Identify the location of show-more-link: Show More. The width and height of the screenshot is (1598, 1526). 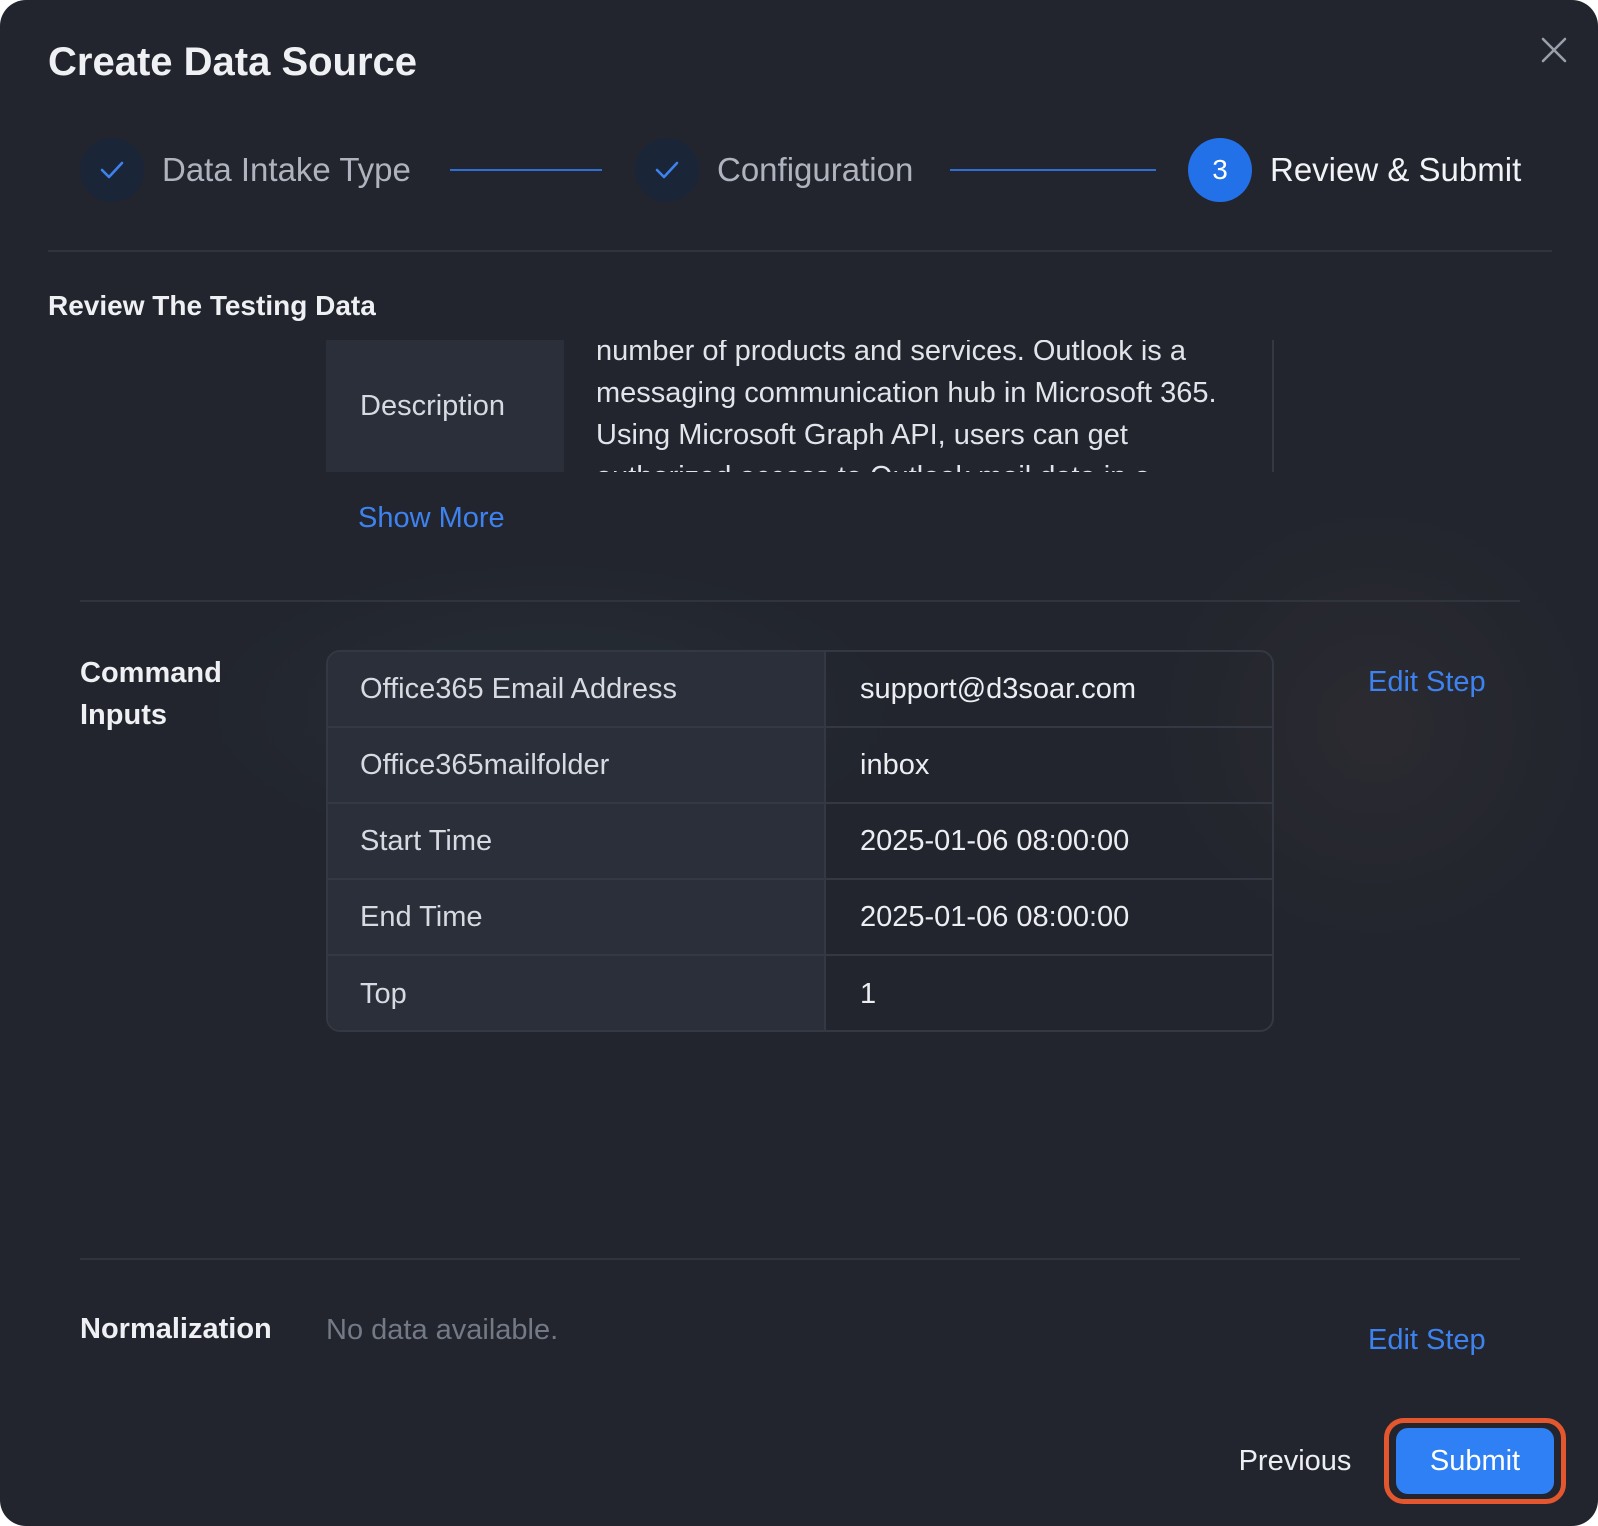
(431, 518).